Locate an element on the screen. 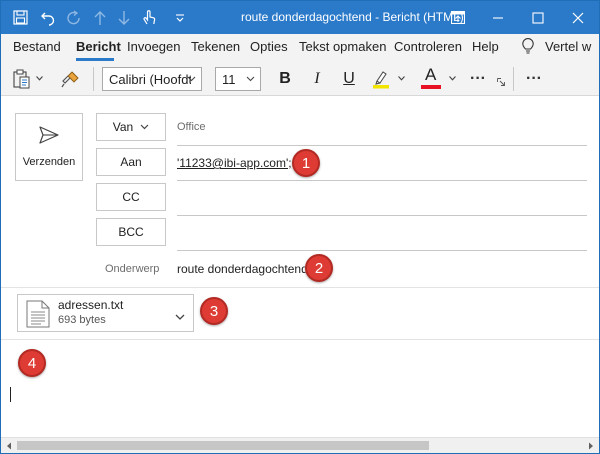 Image resolution: width=600 pixels, height=454 pixels. tab-help: Help is located at coordinates (485, 46).